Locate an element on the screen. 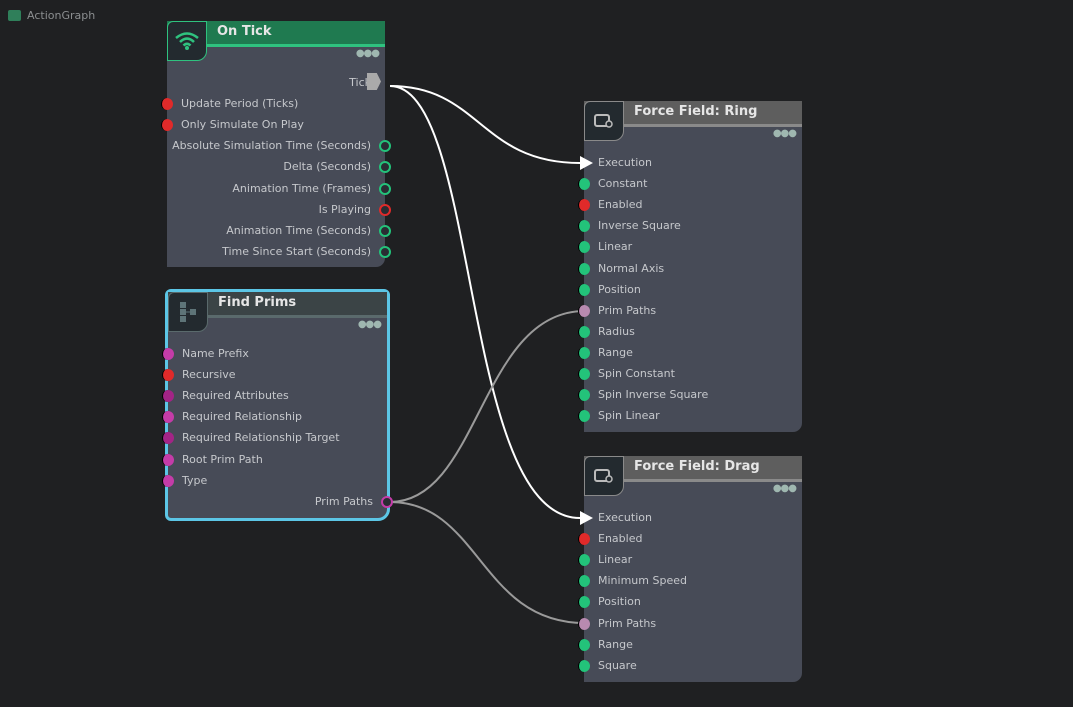  port-root-prim-path: Root Prim Path is located at coordinates (212, 460).